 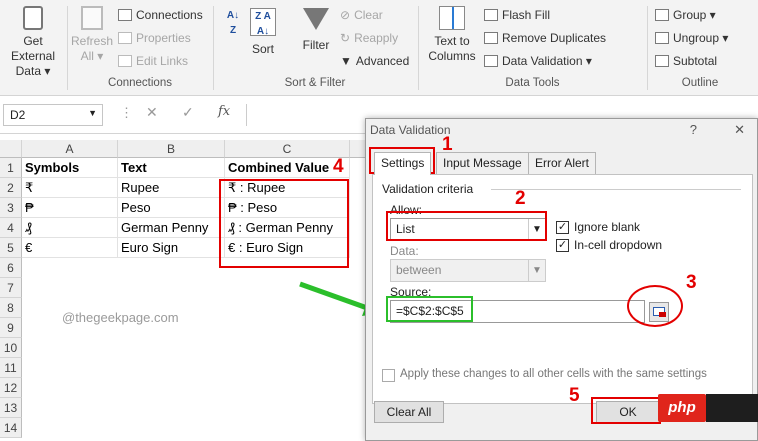 I want to click on subtotal-button: Subtotal, so click(x=686, y=61).